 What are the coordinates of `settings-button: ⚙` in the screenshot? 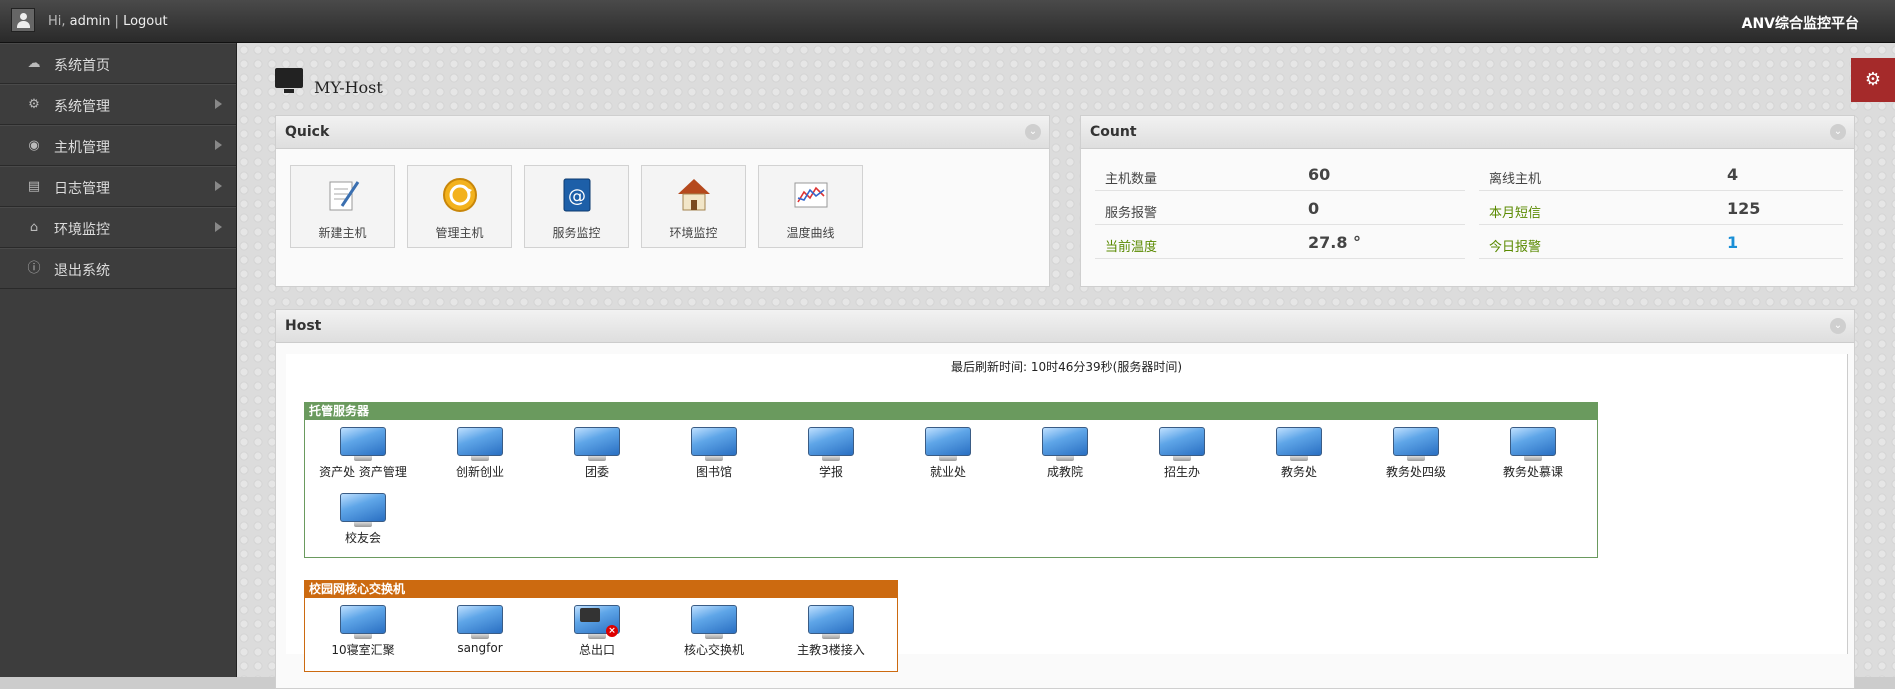 It's located at (1873, 80).